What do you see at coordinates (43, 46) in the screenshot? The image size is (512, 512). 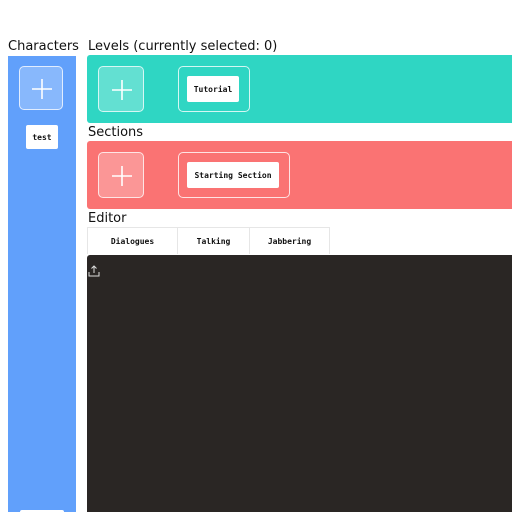 I see `characters-title: Characters` at bounding box center [43, 46].